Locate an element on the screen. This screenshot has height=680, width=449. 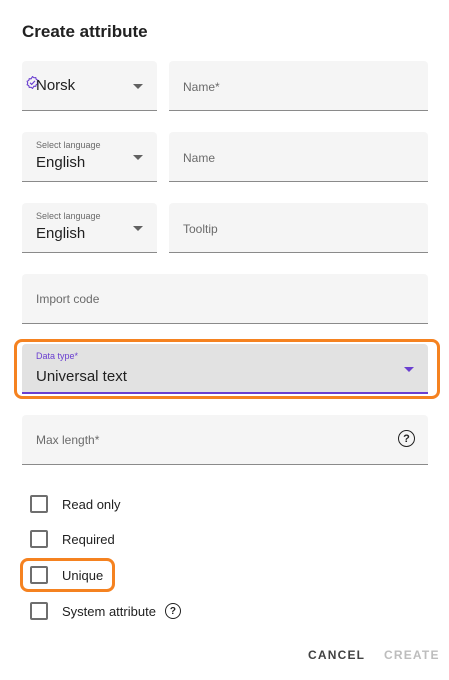
language-select-2: Select language English is located at coordinates (89, 157).